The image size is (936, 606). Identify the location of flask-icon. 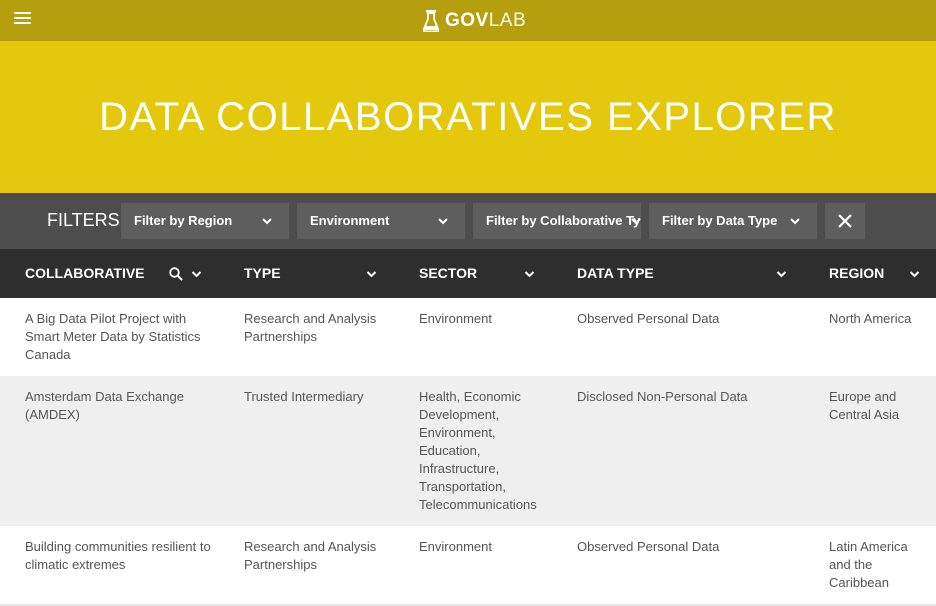
(431, 20).